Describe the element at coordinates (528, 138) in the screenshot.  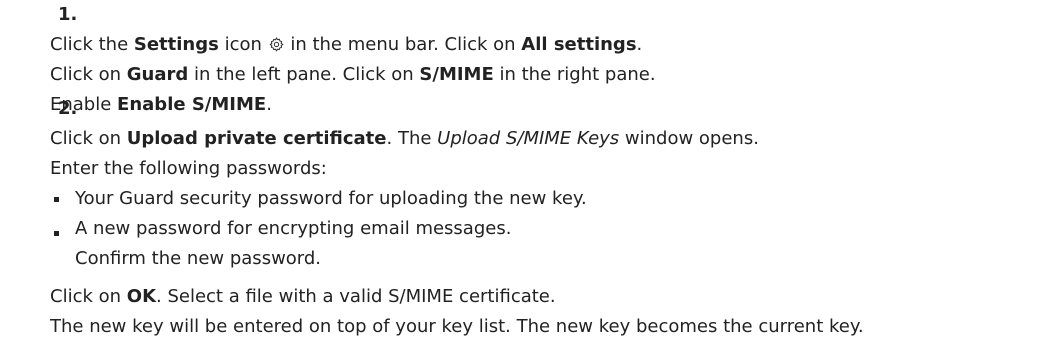
I see `upload-smime-keys-window-name: Upload S/MIME Keys` at that location.